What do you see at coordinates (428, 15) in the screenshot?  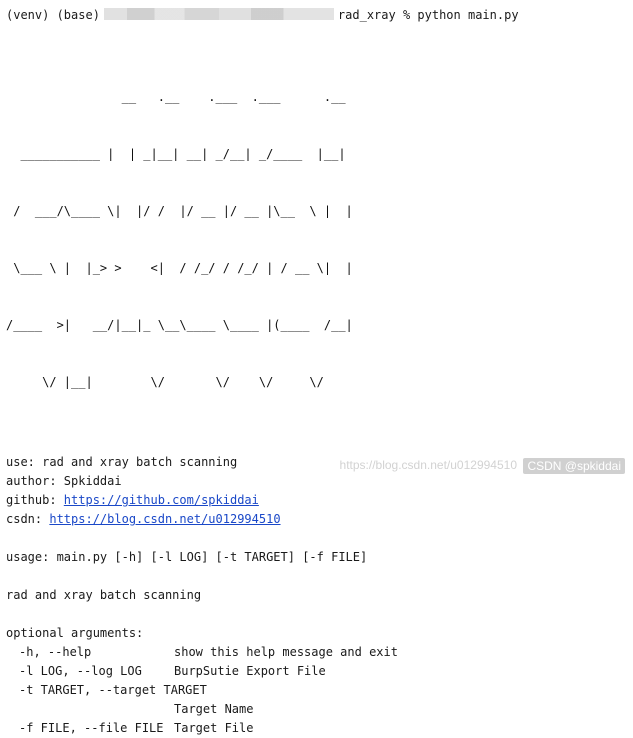 I see `command-text: rad_xray % python main.py` at bounding box center [428, 15].